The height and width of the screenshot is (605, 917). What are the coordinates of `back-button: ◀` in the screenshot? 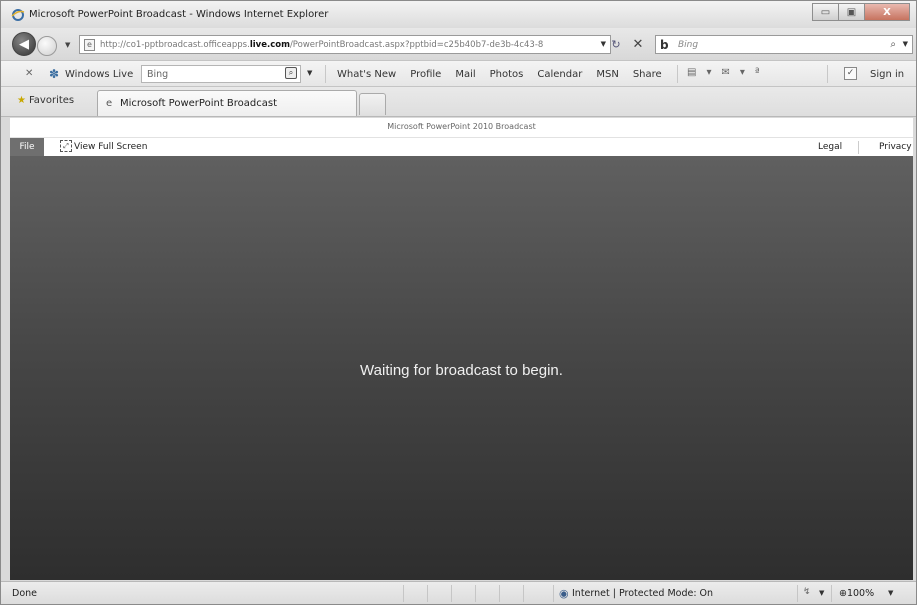 It's located at (24, 44).